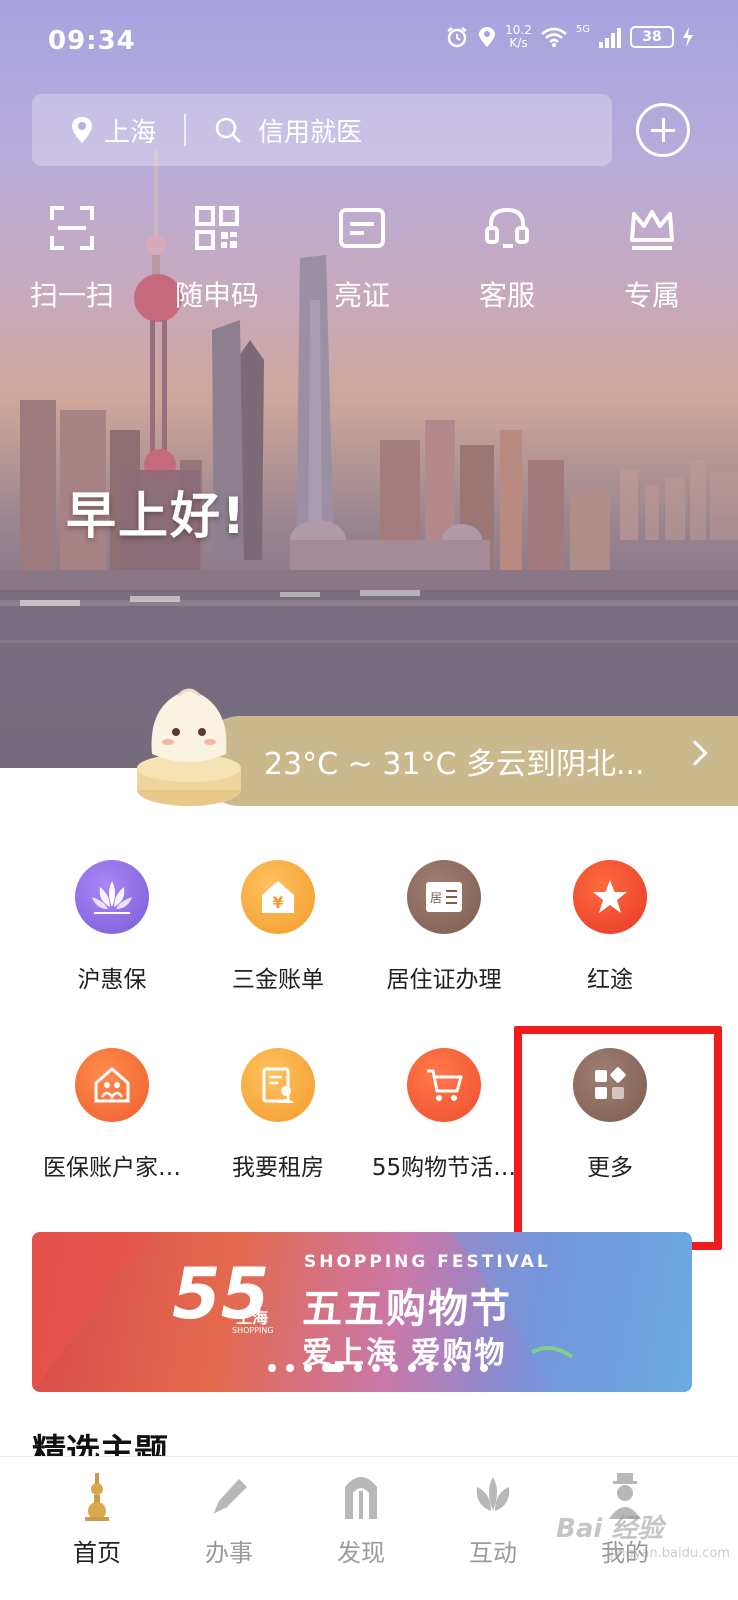 Image resolution: width=738 pixels, height=1600 pixels. I want to click on quick-action-label: 专属, so click(651, 295).